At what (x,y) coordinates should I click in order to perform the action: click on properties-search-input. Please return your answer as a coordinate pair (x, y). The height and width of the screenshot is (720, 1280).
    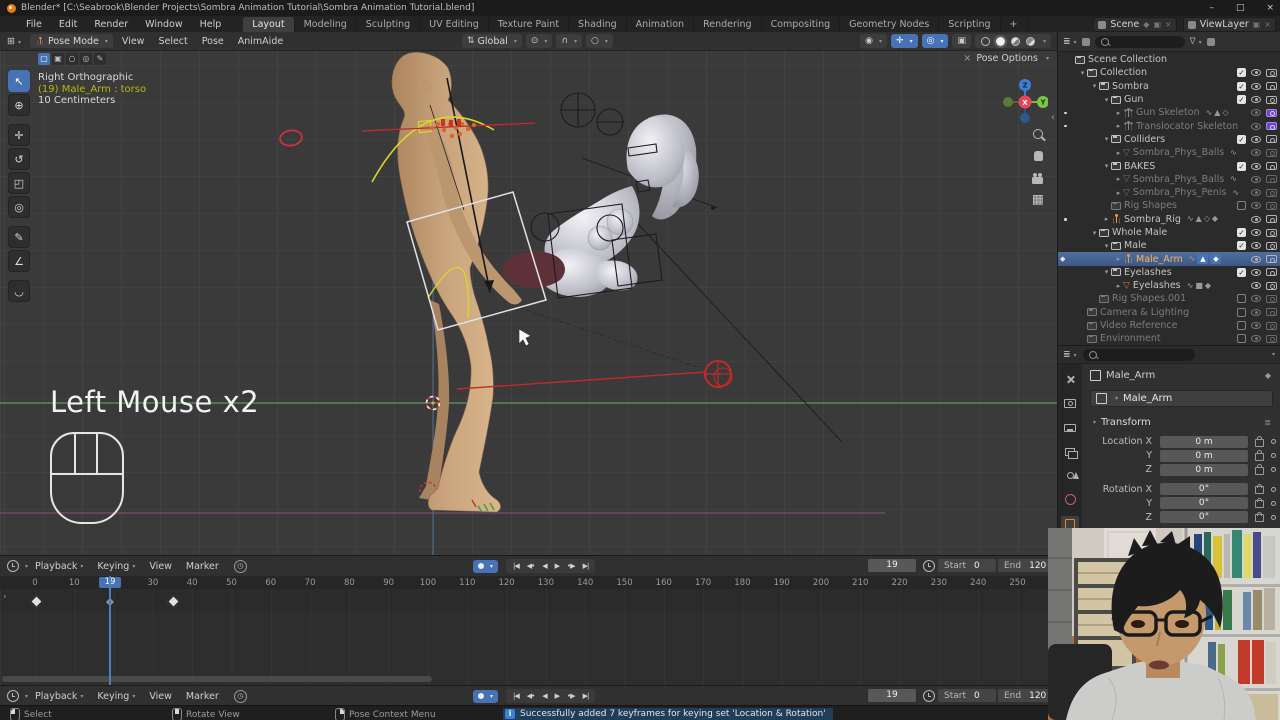
    Looking at the image, I should click on (1138, 354).